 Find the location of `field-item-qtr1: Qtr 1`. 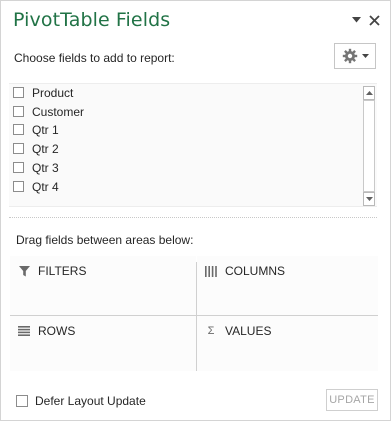

field-item-qtr1: Qtr 1 is located at coordinates (36, 129).